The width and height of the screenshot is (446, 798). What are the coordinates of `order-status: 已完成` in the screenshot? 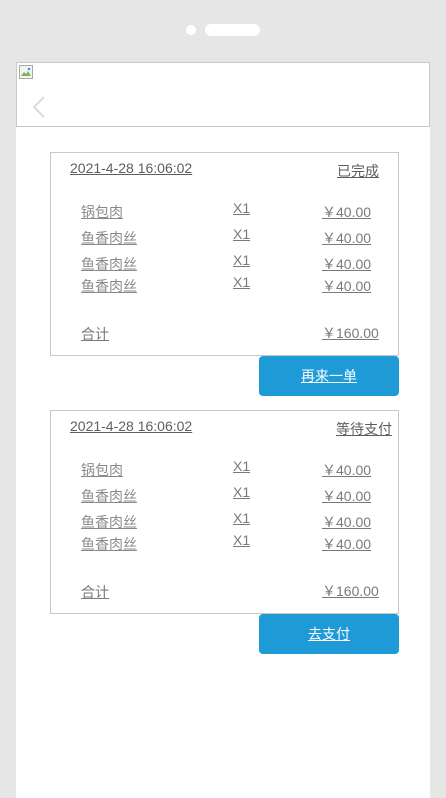 It's located at (358, 171).